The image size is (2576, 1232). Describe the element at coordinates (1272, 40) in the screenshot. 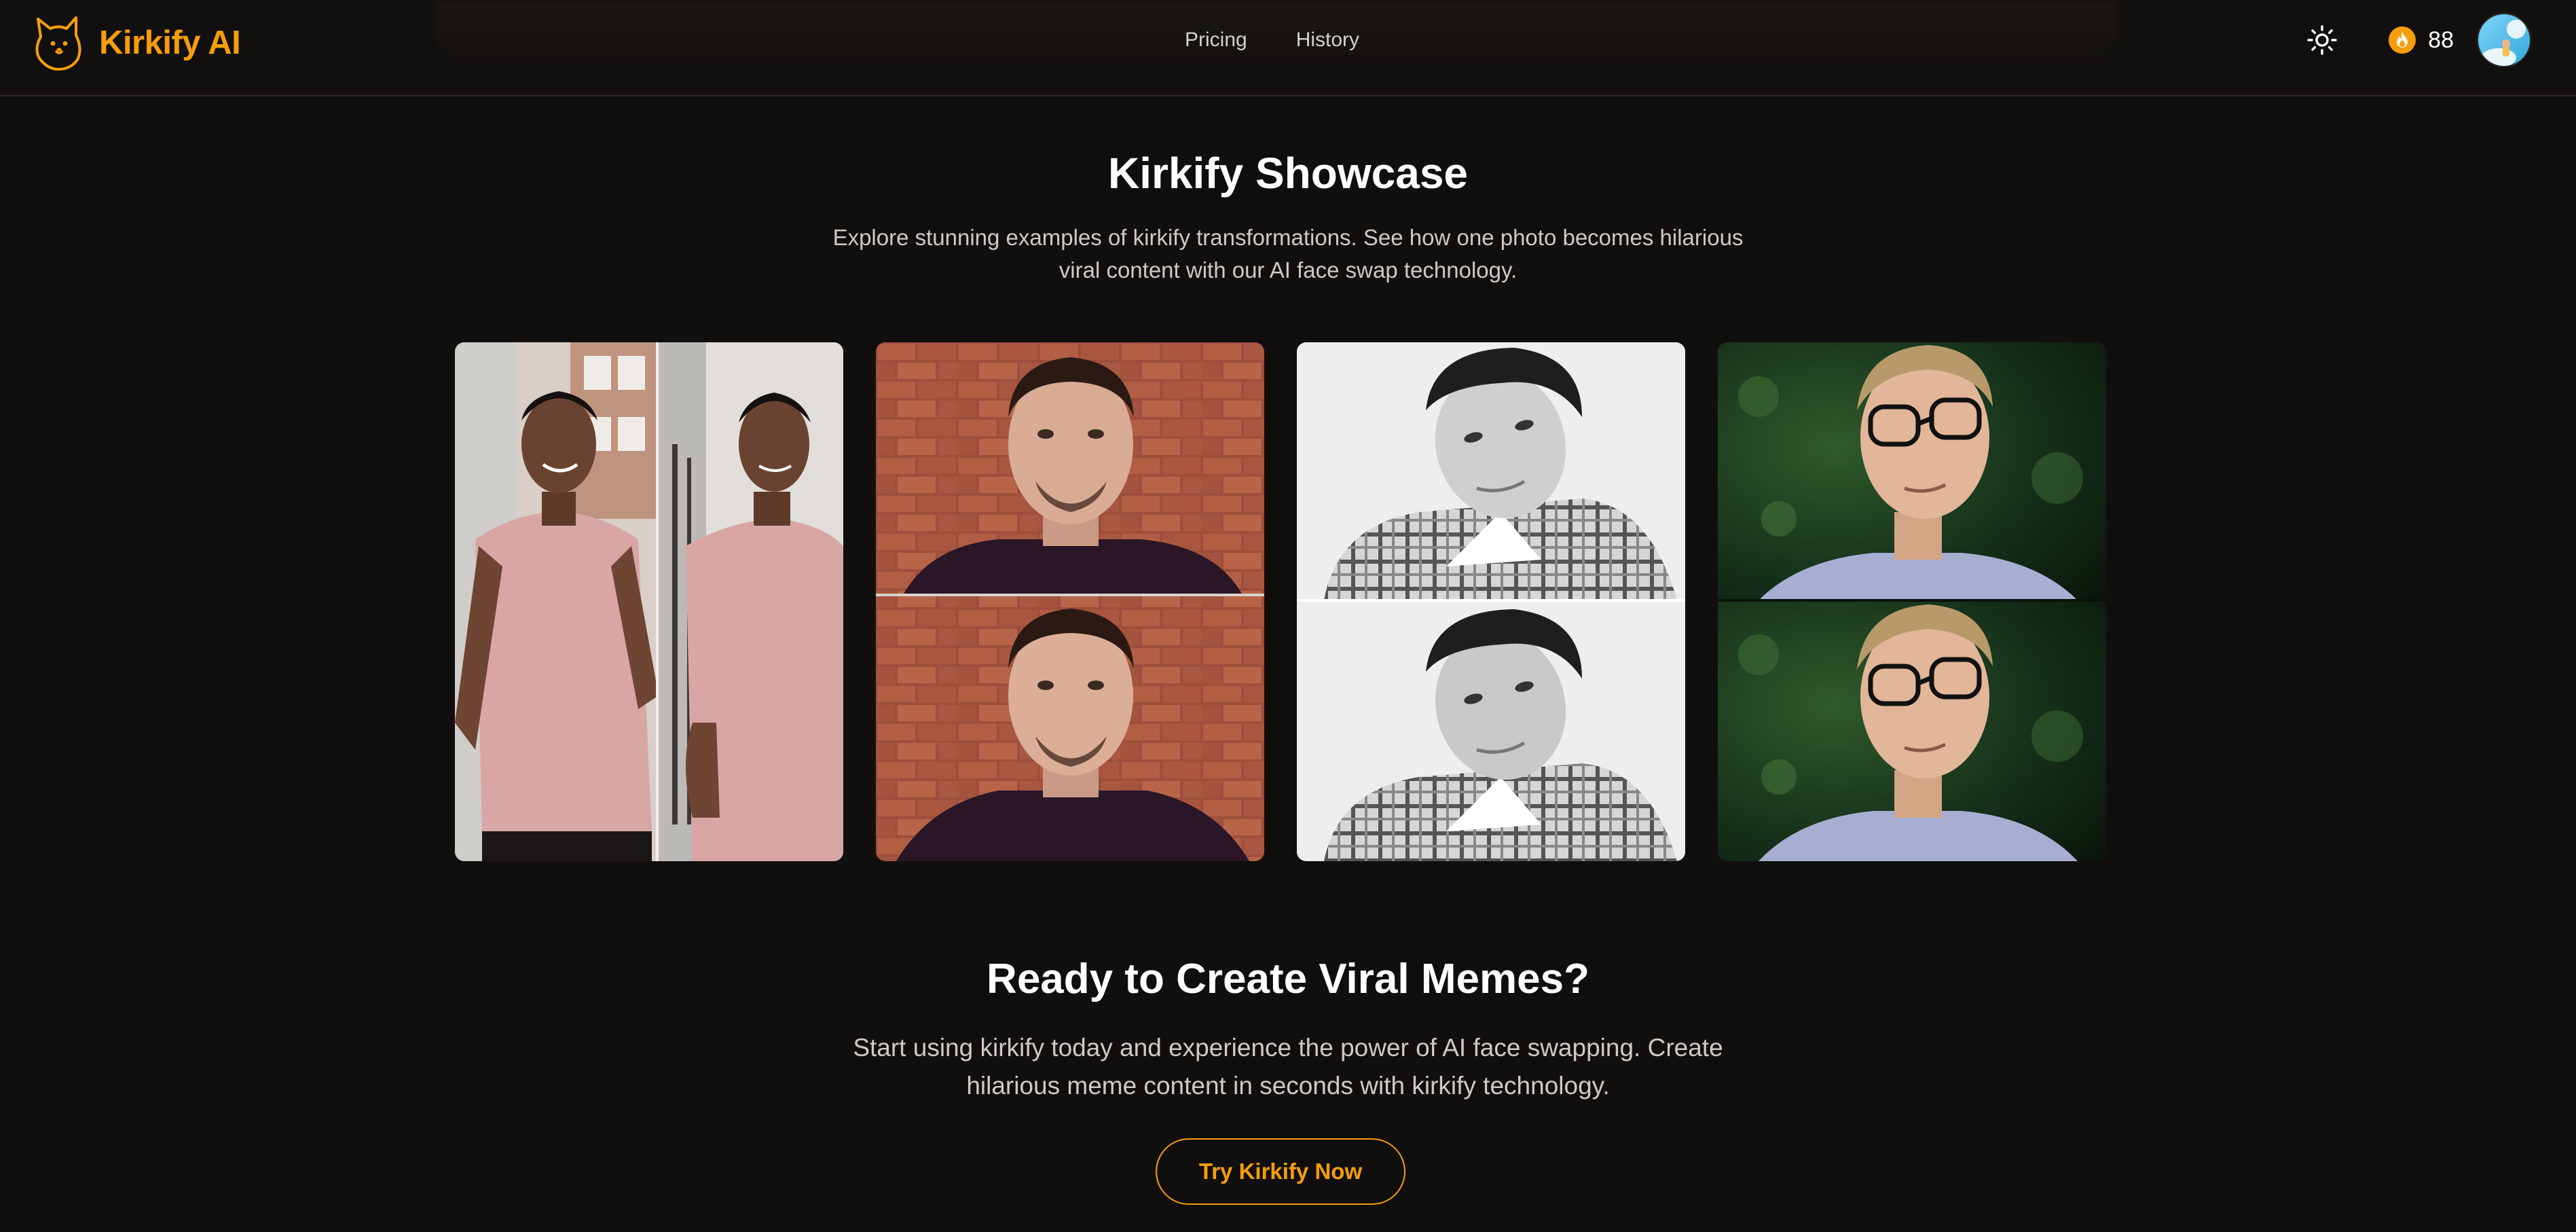

I see `main-nav: Pricing History` at that location.